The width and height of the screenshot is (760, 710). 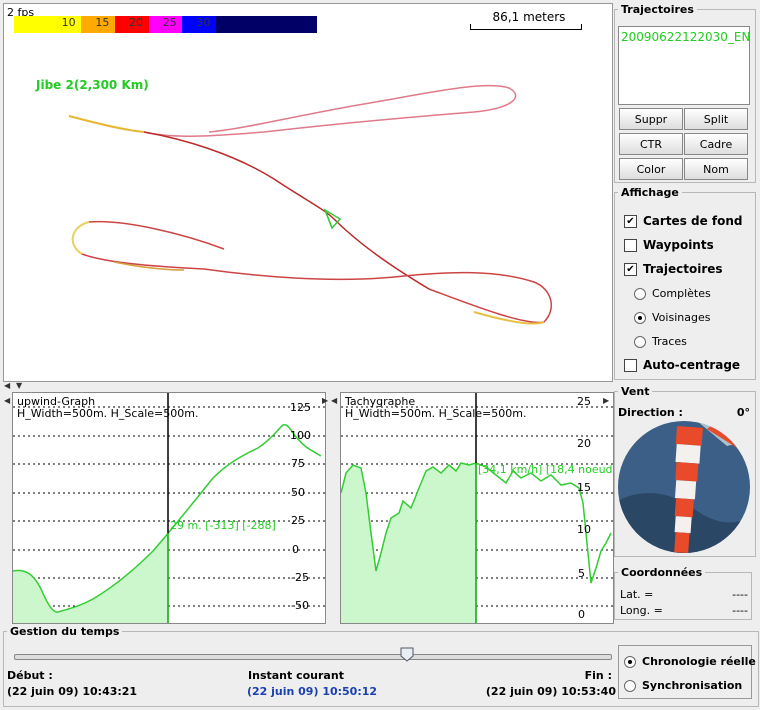 I want to click on lat-value: ----, so click(x=740, y=594).